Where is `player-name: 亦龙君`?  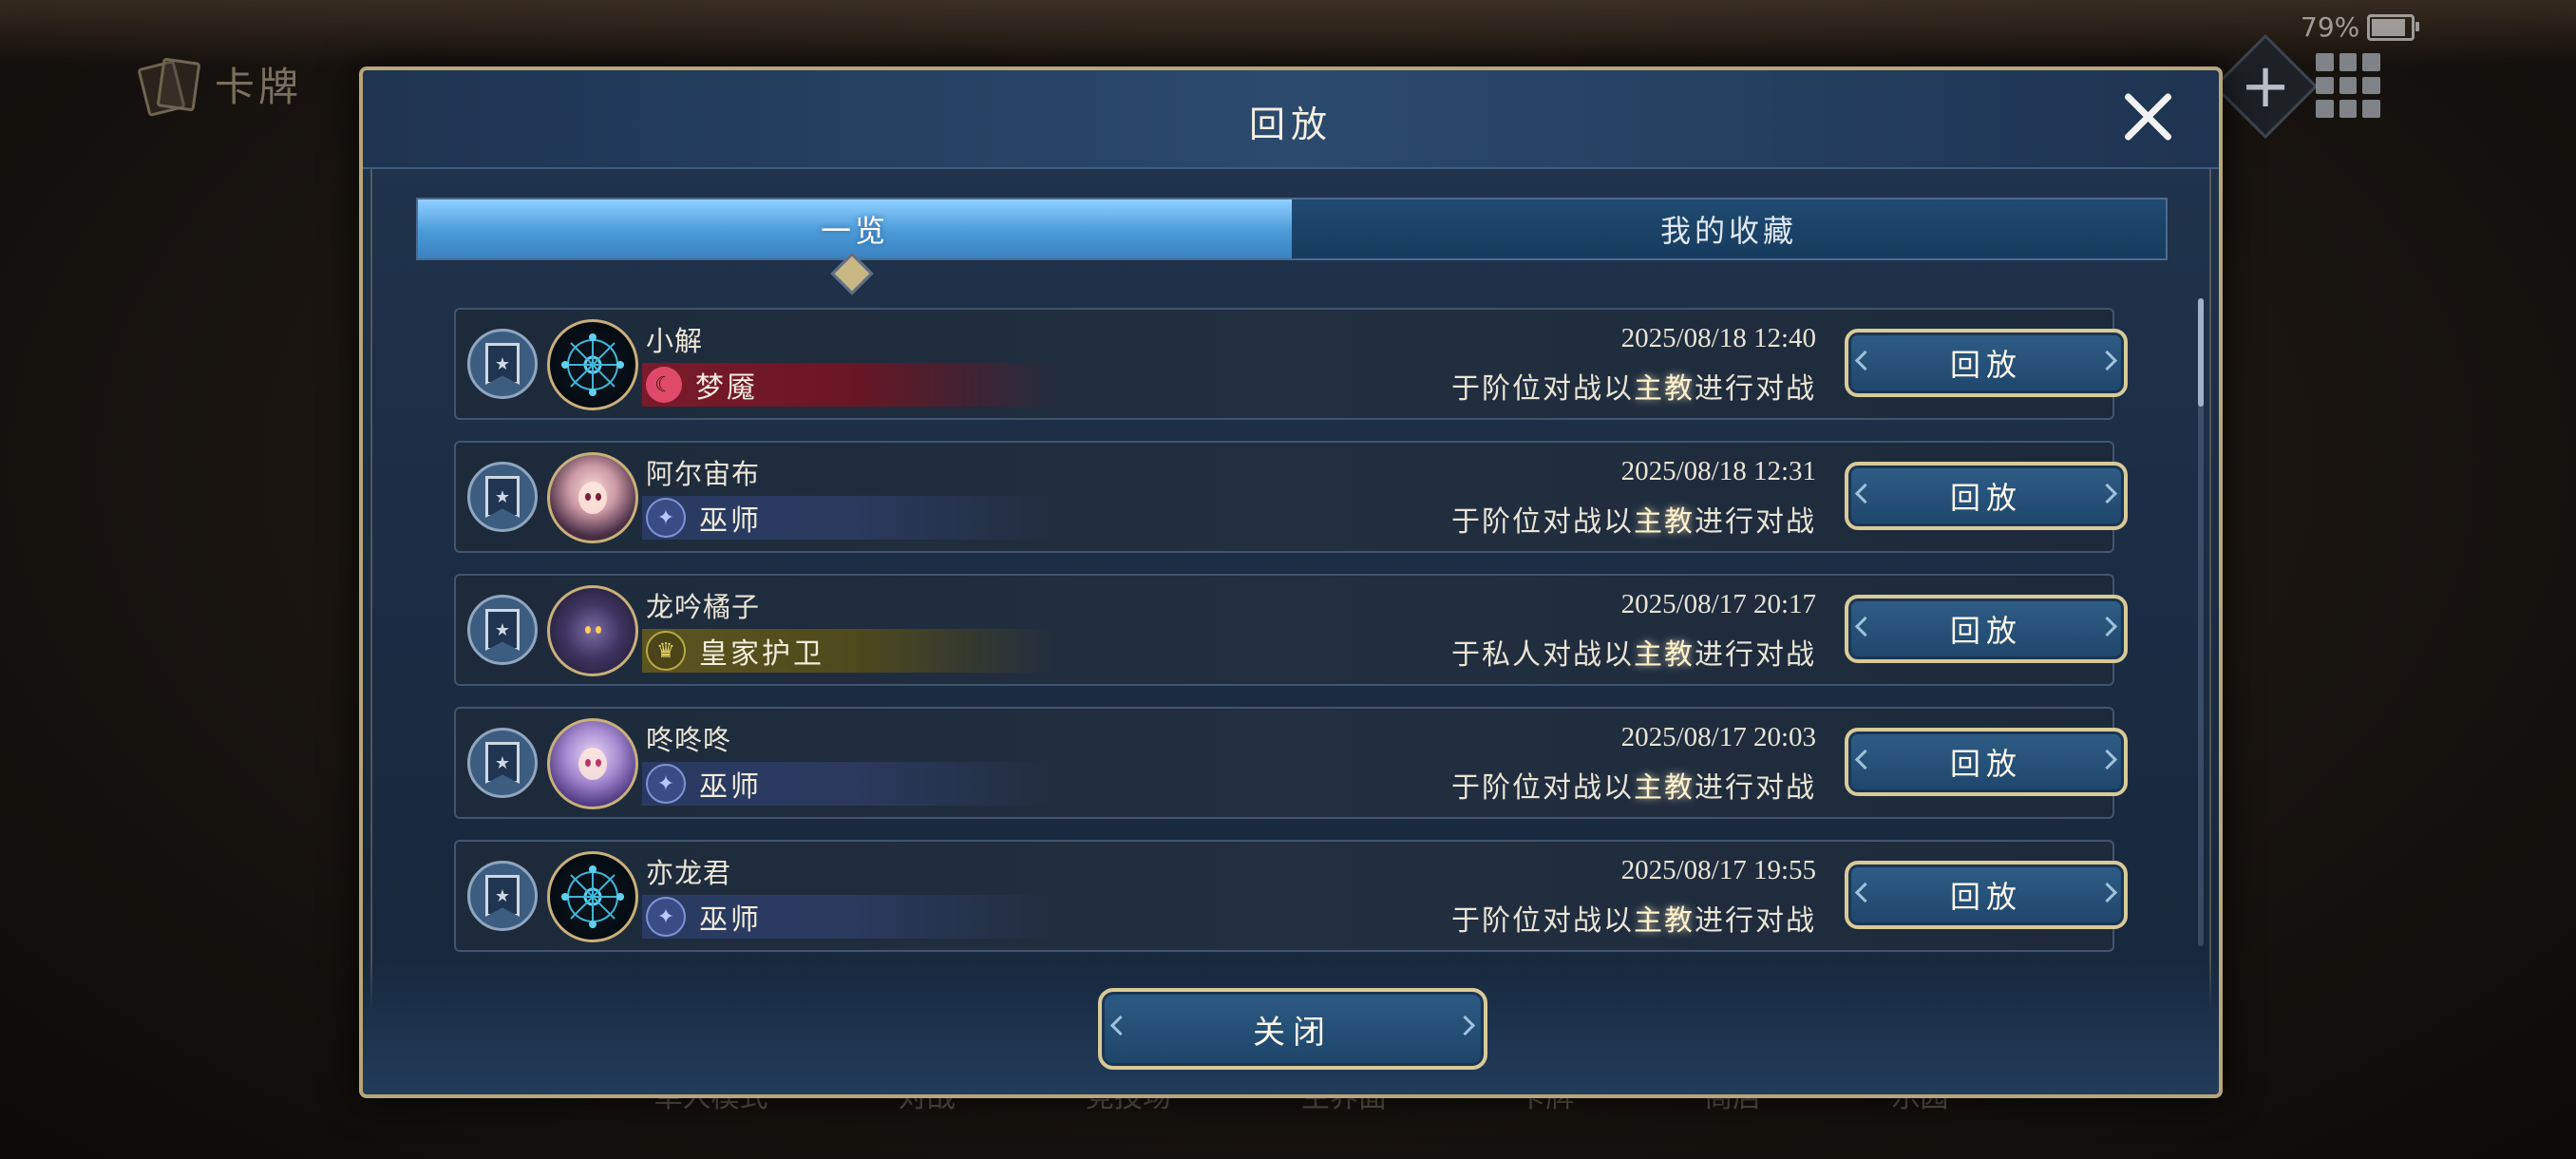
player-name: 亦龙君 is located at coordinates (689, 873).